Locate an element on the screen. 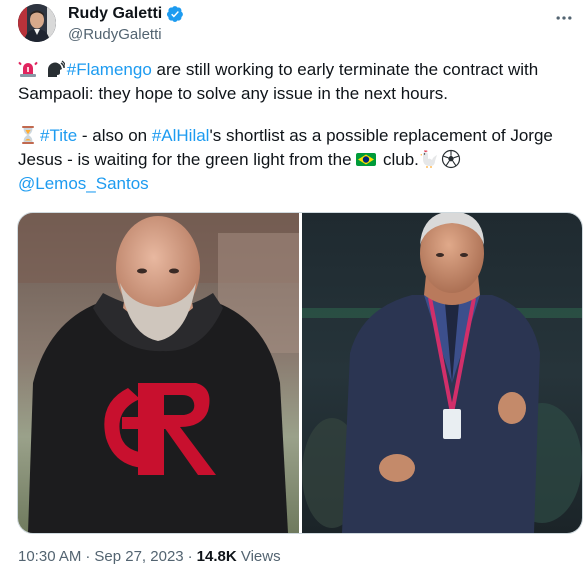  verified-badge-icon is located at coordinates (175, 14).